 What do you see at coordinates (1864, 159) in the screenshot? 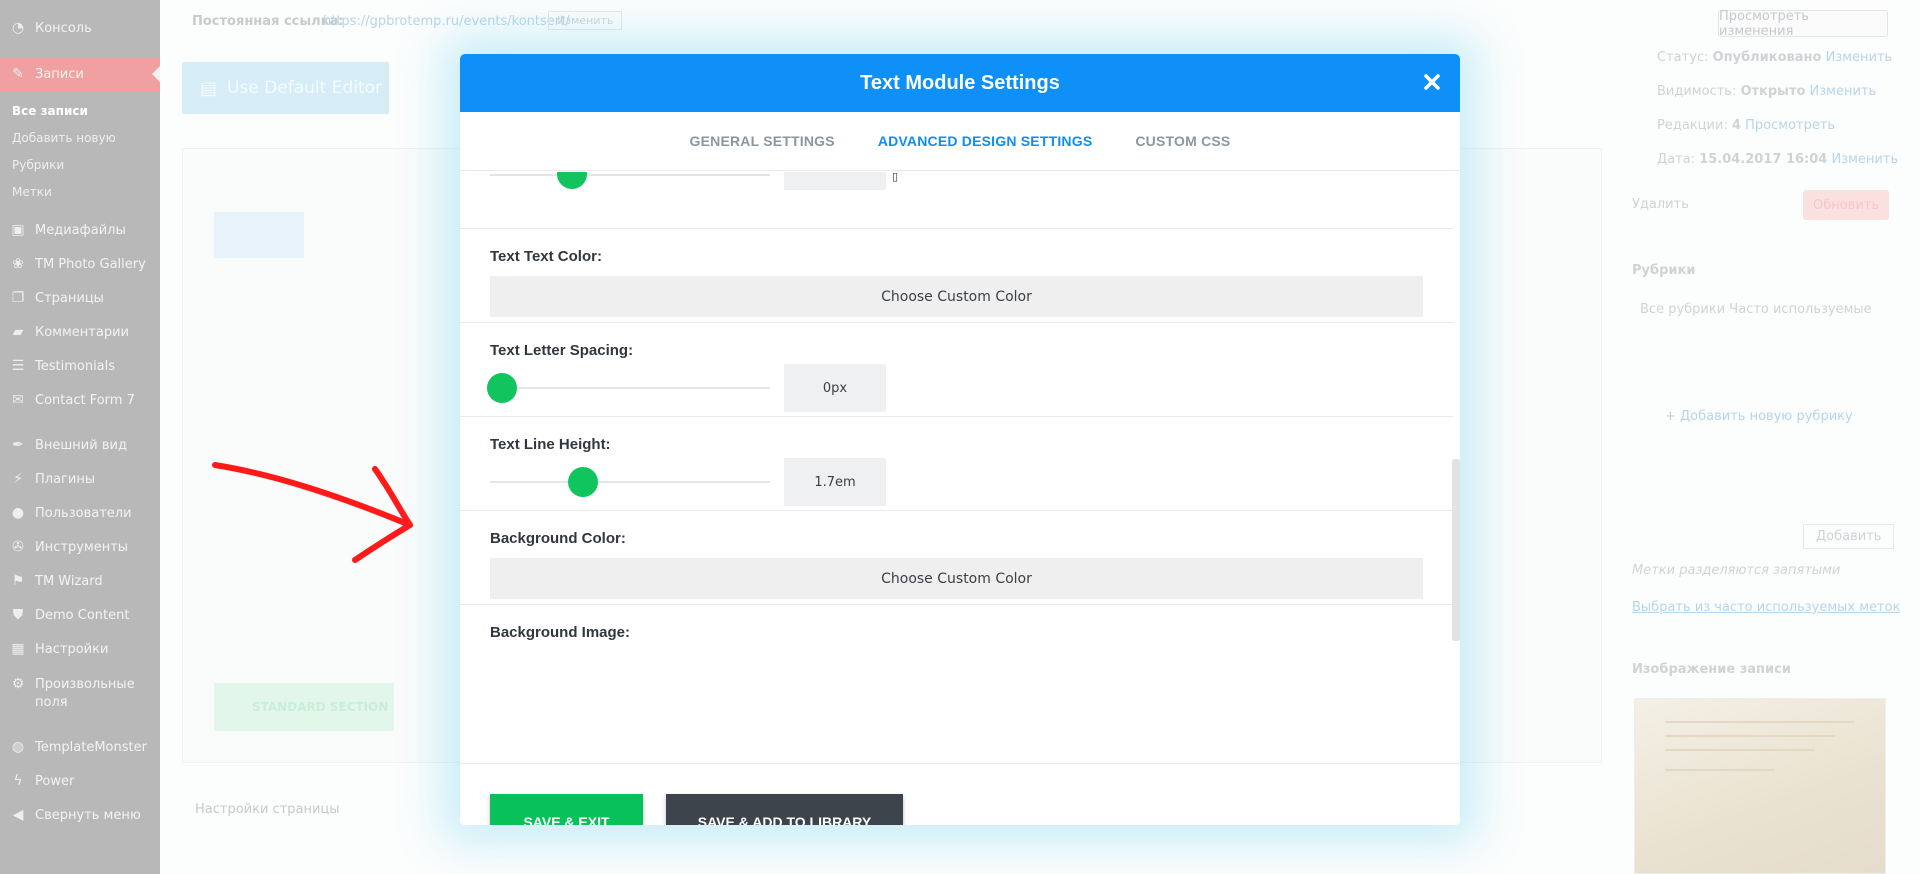
I see `date-edit-link: Изменить` at bounding box center [1864, 159].